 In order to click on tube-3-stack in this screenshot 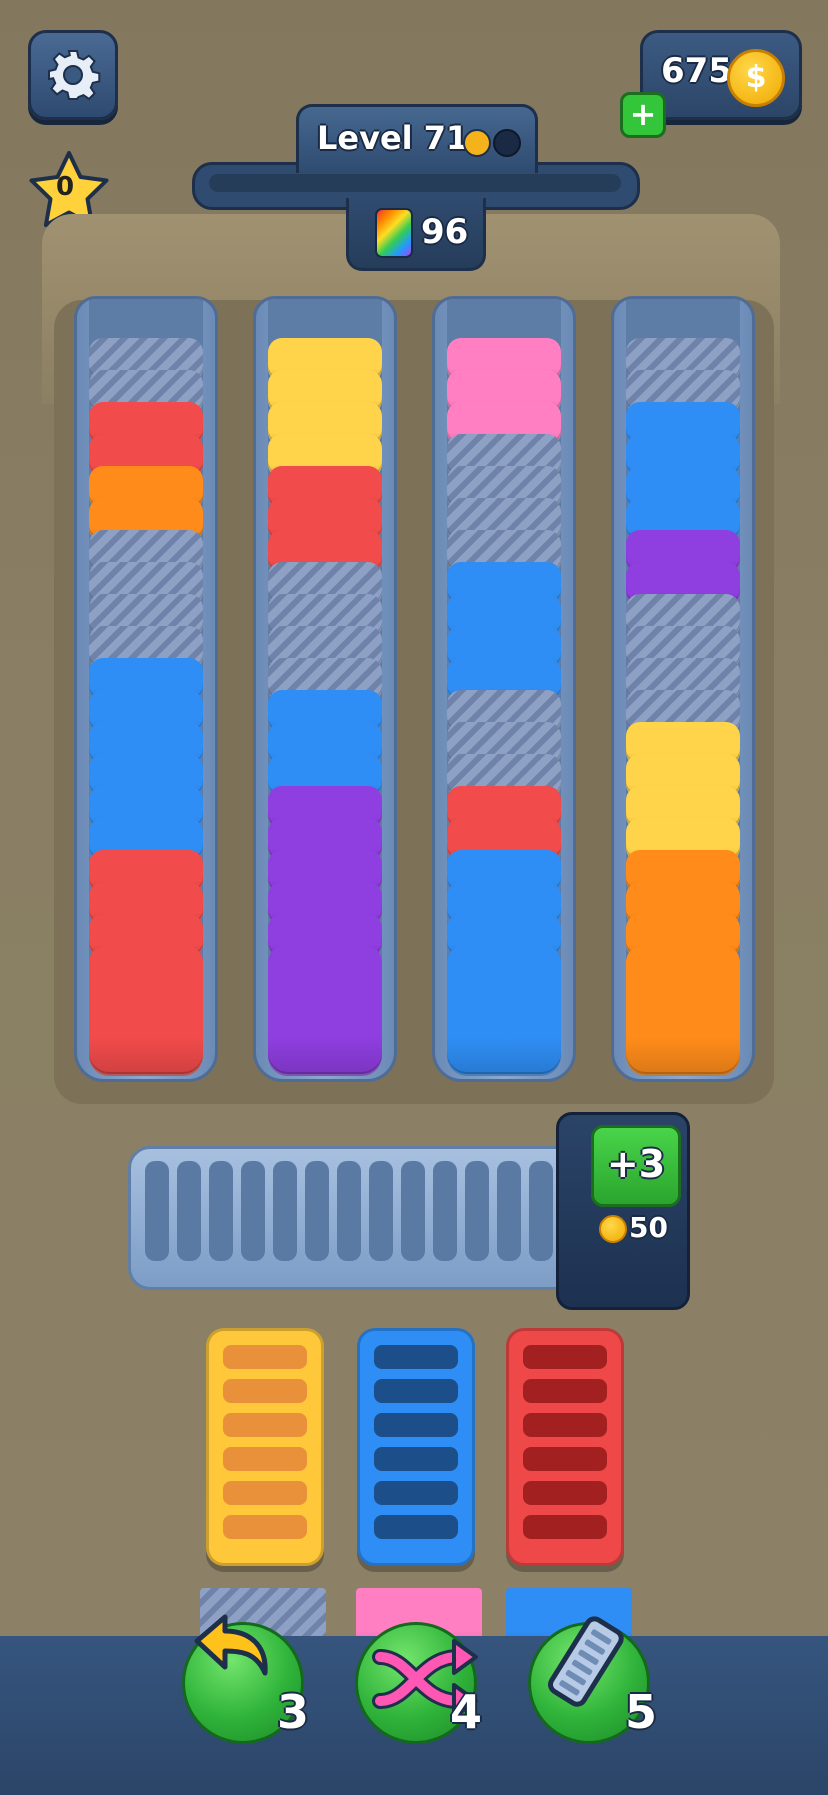, I will do `click(504, 687)`.